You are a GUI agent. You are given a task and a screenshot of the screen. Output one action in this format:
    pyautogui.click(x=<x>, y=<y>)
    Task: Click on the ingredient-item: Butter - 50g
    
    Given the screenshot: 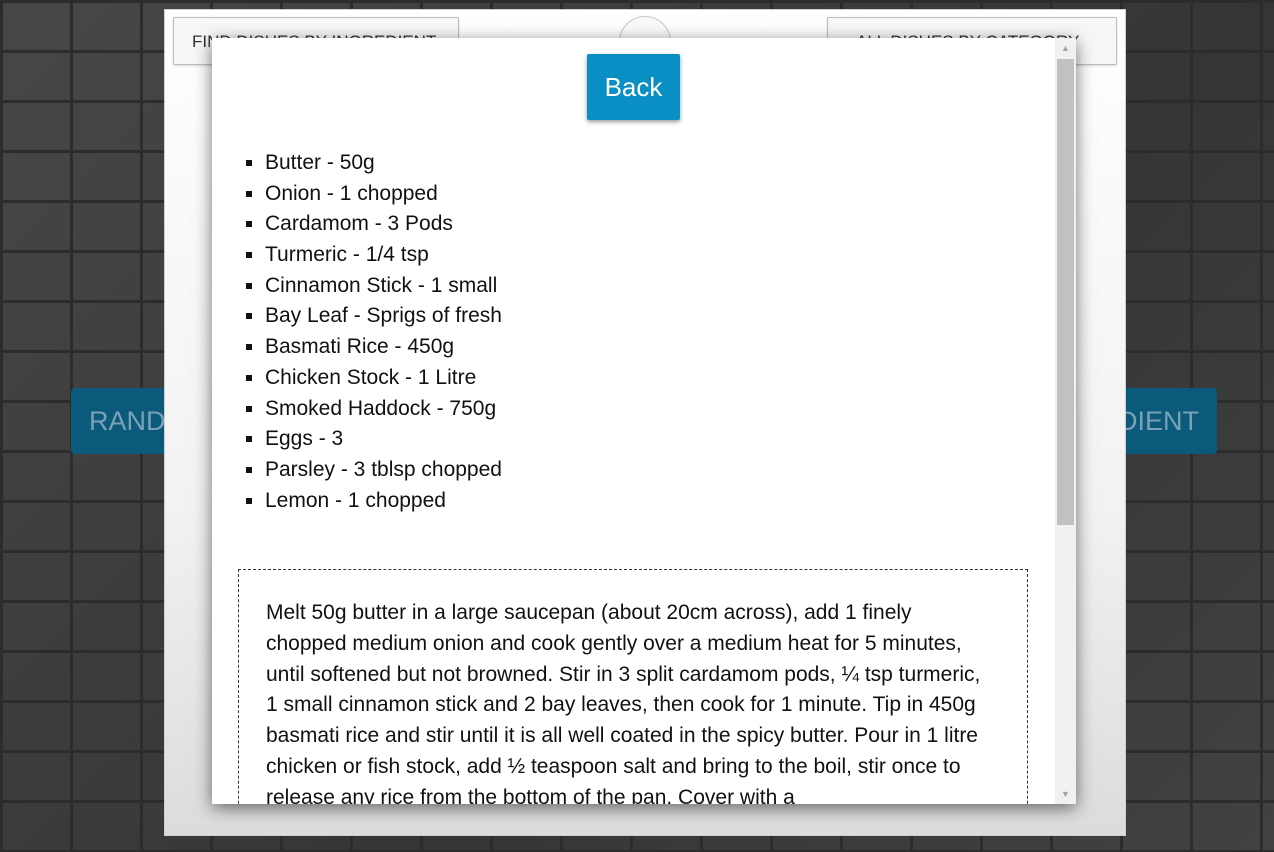 What is the action you would take?
    pyautogui.click(x=374, y=163)
    